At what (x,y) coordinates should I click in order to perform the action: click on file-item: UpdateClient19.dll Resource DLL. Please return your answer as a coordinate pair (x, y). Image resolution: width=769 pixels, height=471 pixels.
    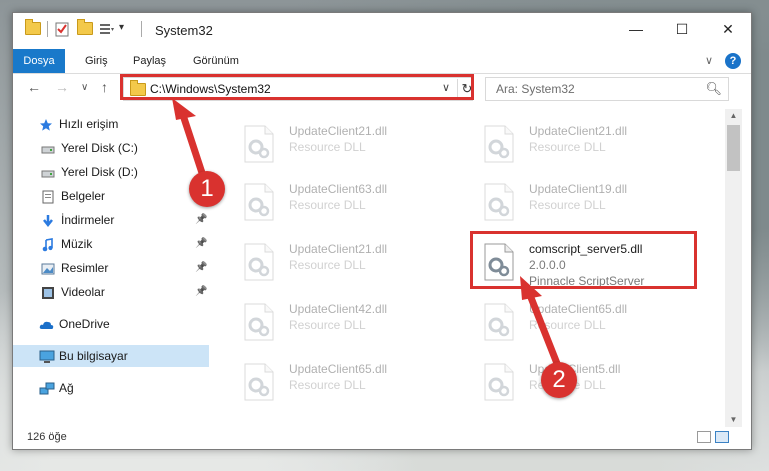
    Looking at the image, I should click on (579, 202).